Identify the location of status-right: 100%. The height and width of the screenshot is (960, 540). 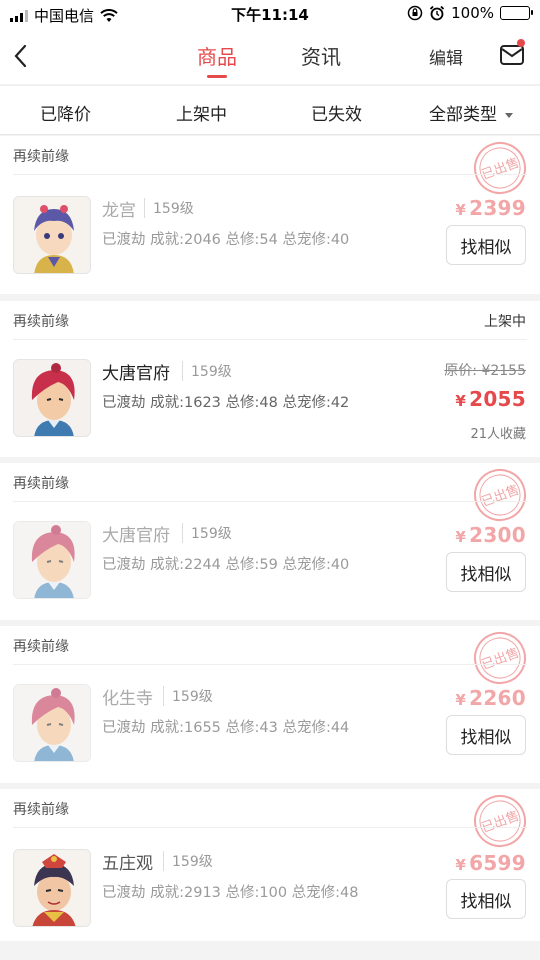
(470, 13).